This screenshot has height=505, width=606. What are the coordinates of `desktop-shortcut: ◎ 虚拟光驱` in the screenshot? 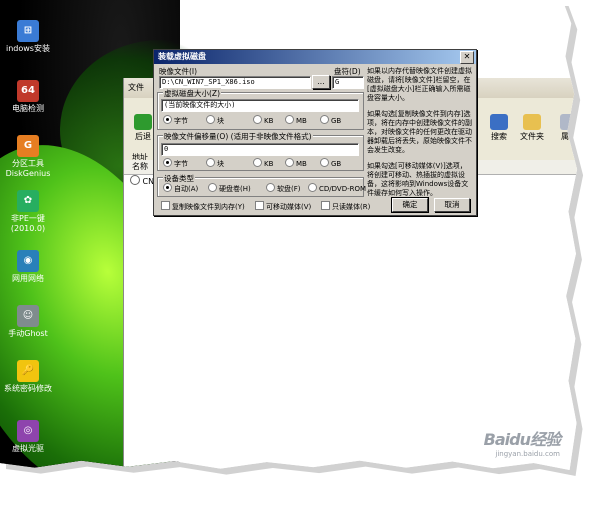 It's located at (28, 437).